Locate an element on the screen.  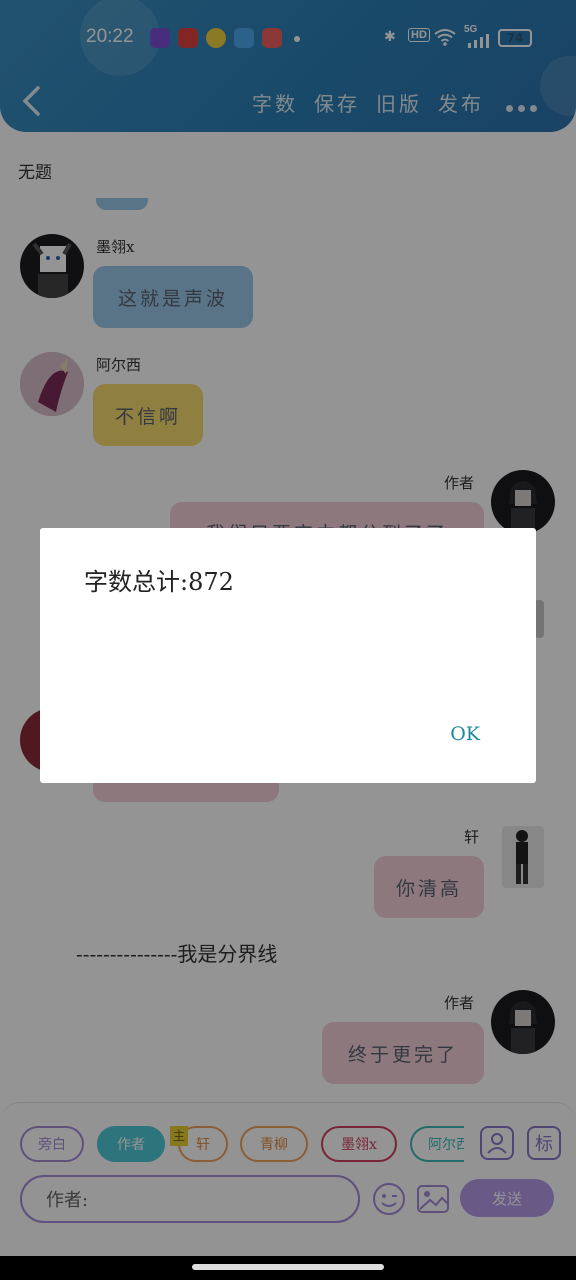
dialog-message: 字数总计:872 is located at coordinates (159, 582).